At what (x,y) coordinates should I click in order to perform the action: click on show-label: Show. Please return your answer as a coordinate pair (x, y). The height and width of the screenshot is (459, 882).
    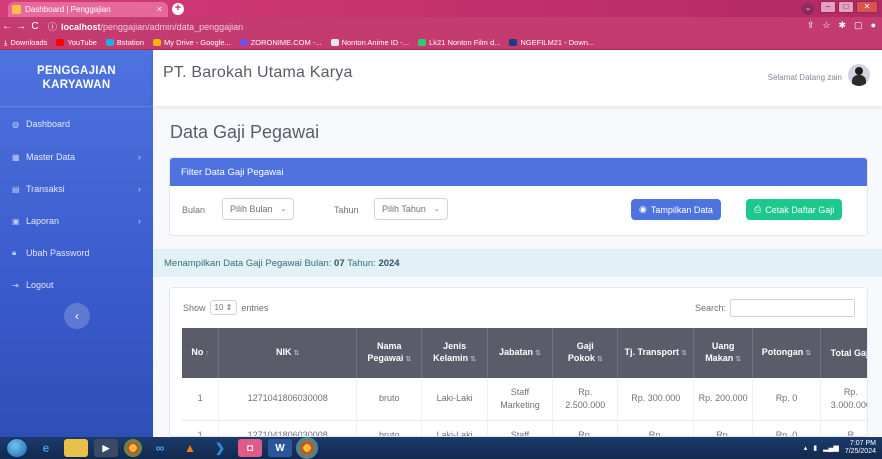
    Looking at the image, I should click on (194, 307).